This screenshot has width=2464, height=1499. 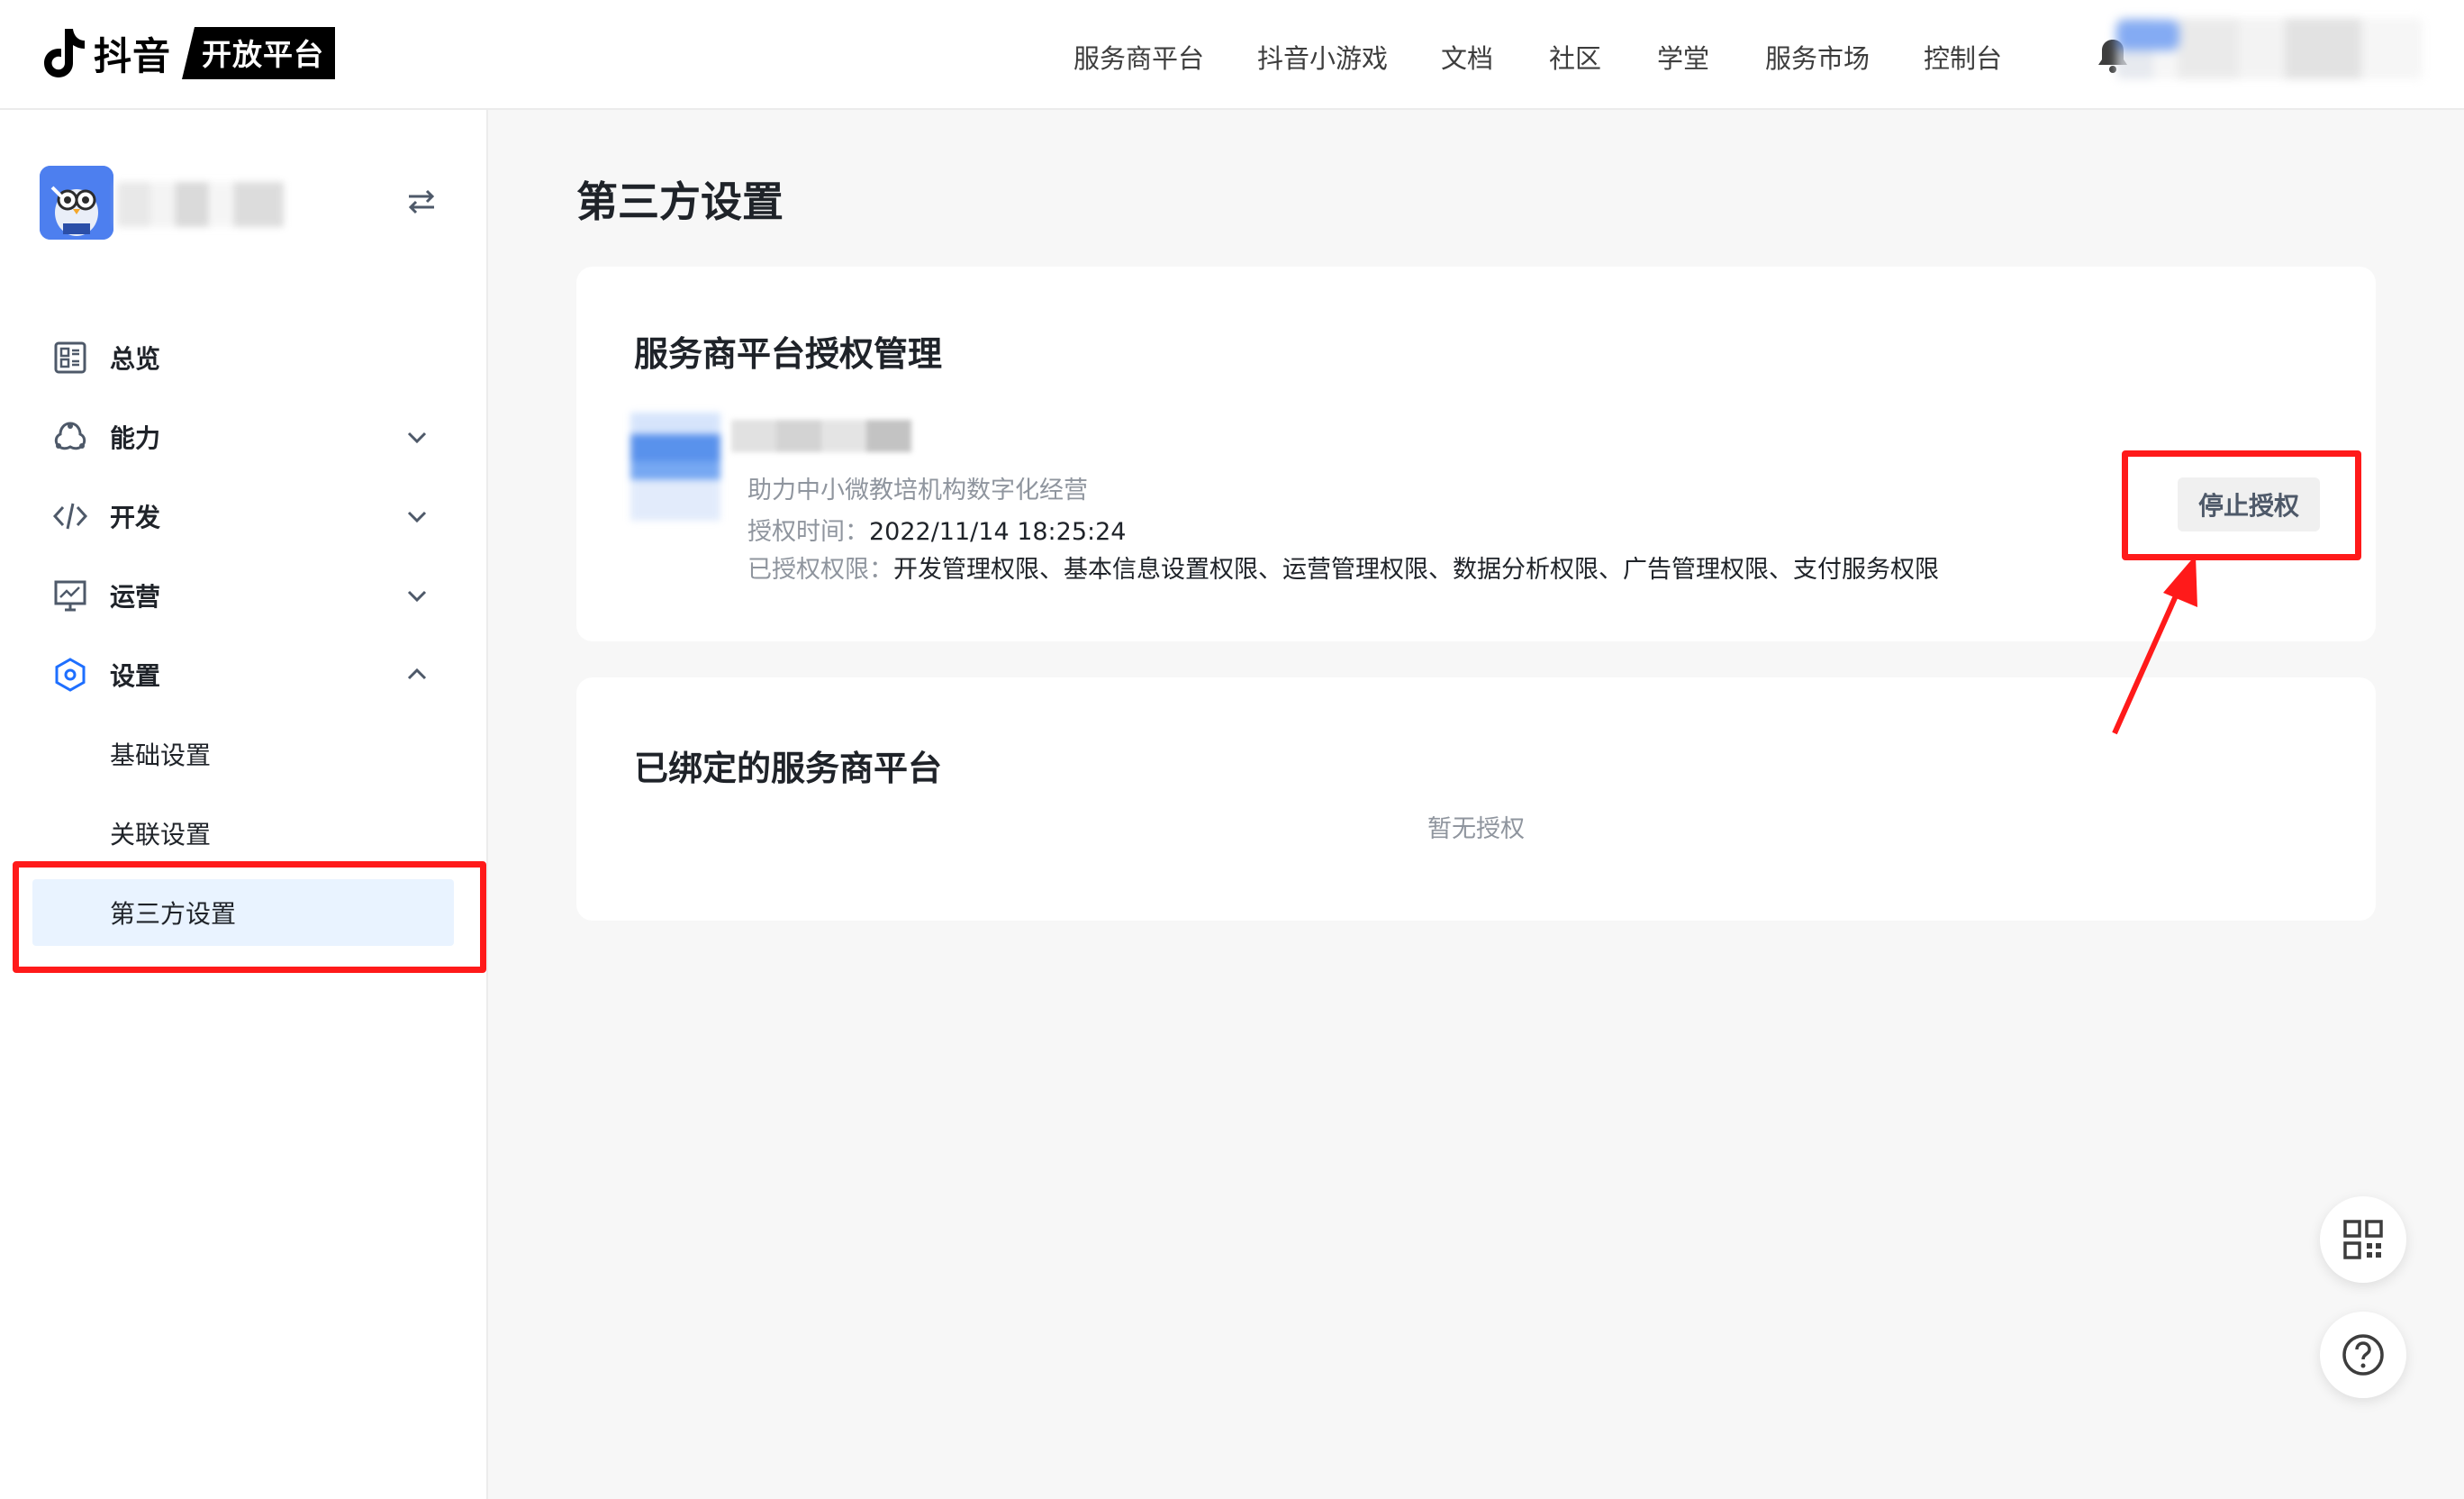 What do you see at coordinates (64, 53) in the screenshot?
I see `douyin-note-icon` at bounding box center [64, 53].